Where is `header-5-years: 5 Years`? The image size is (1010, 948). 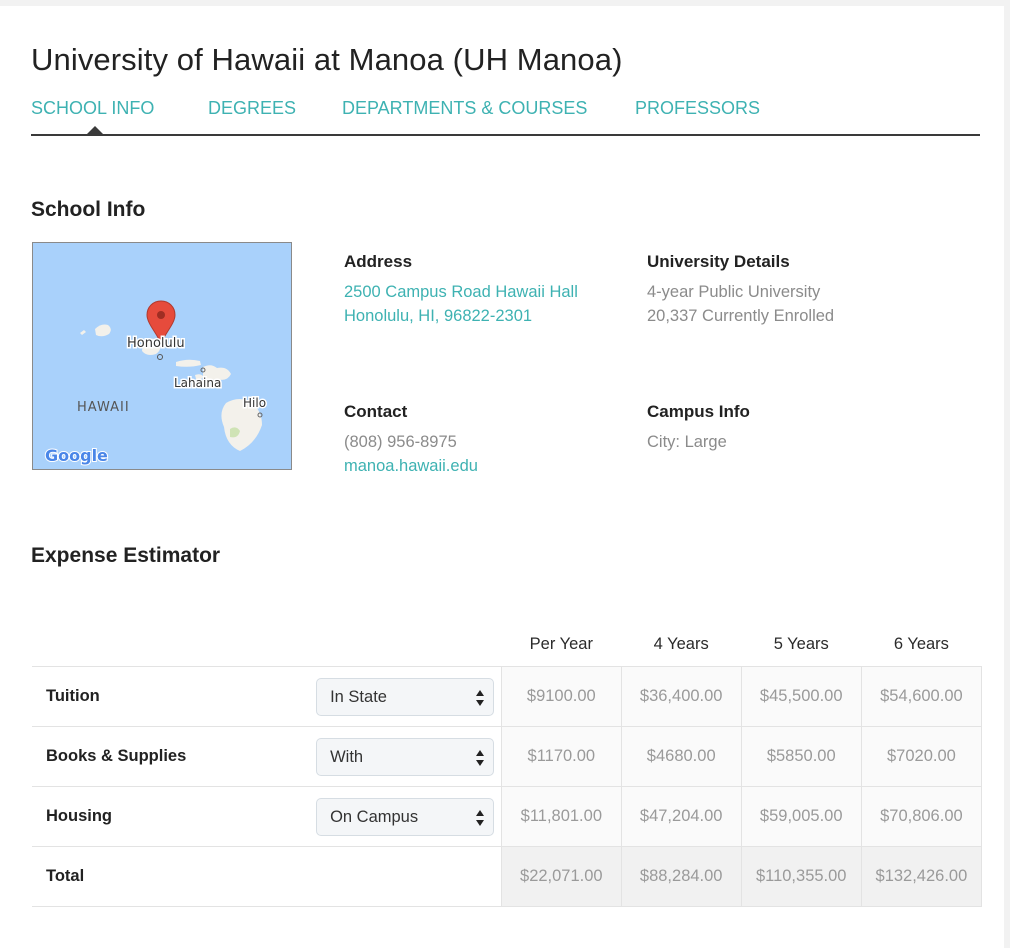 header-5-years: 5 Years is located at coordinates (801, 643).